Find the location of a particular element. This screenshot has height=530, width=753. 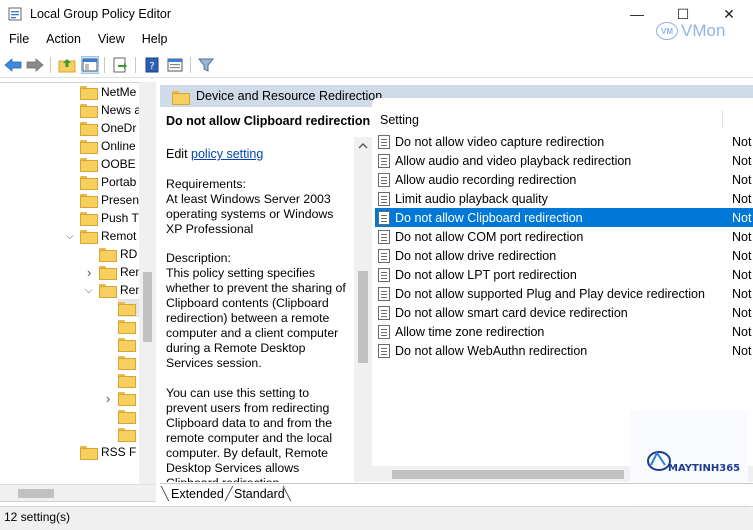

help-icon: ? is located at coordinates (152, 65).